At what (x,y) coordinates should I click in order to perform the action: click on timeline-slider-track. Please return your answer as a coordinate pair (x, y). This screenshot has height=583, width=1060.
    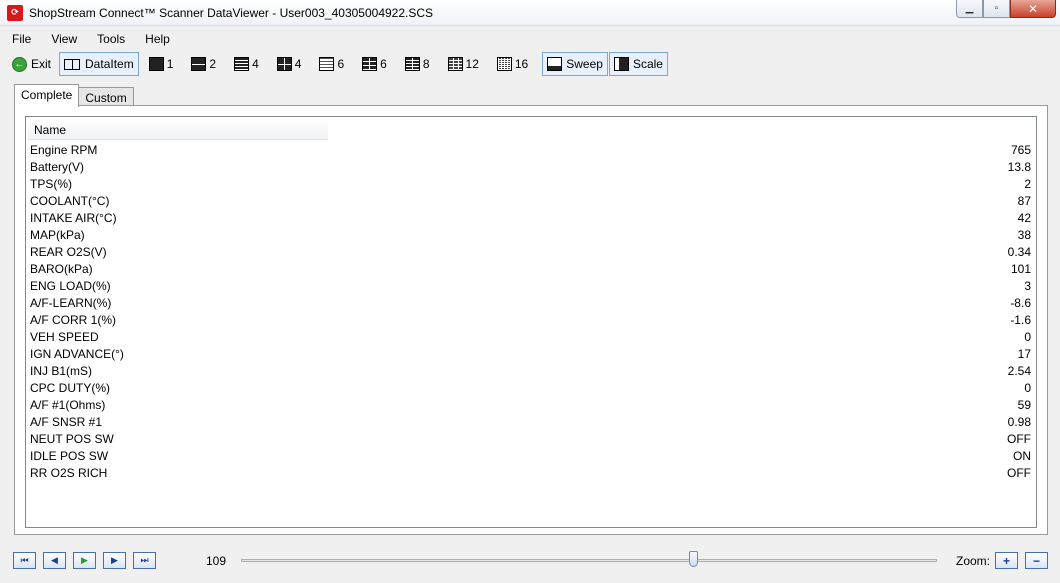
    Looking at the image, I should click on (589, 560).